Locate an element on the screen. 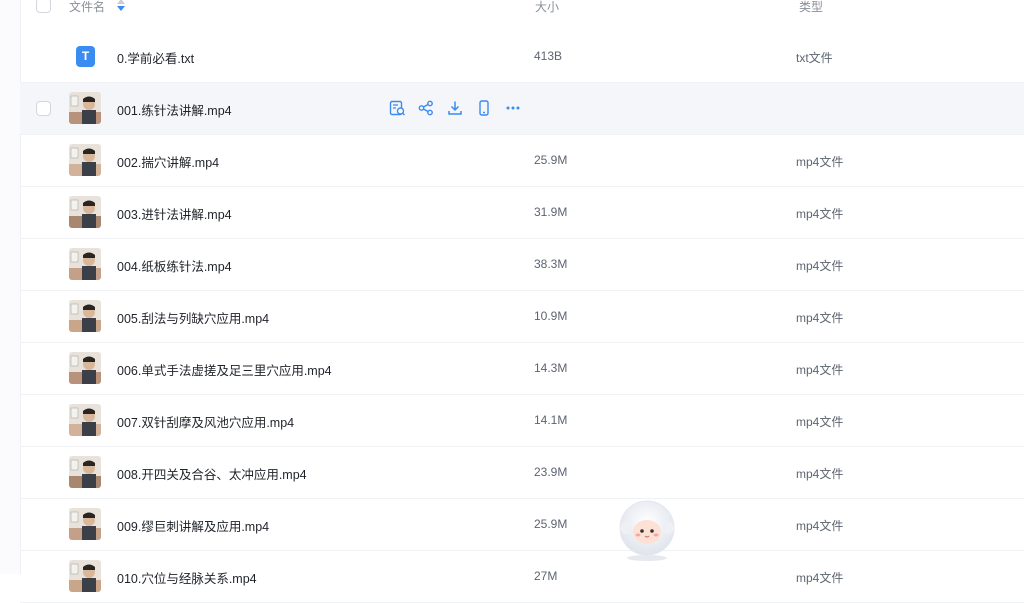 Image resolution: width=1024 pixels, height=603 pixels. file-row: 007.双针刮摩及风池穴应用.mp4 14.1M mp4文件 is located at coordinates (522, 421).